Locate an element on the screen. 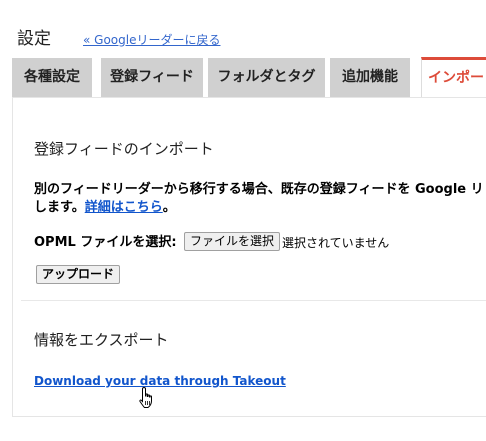  page-title: 設定 is located at coordinates (34, 39).